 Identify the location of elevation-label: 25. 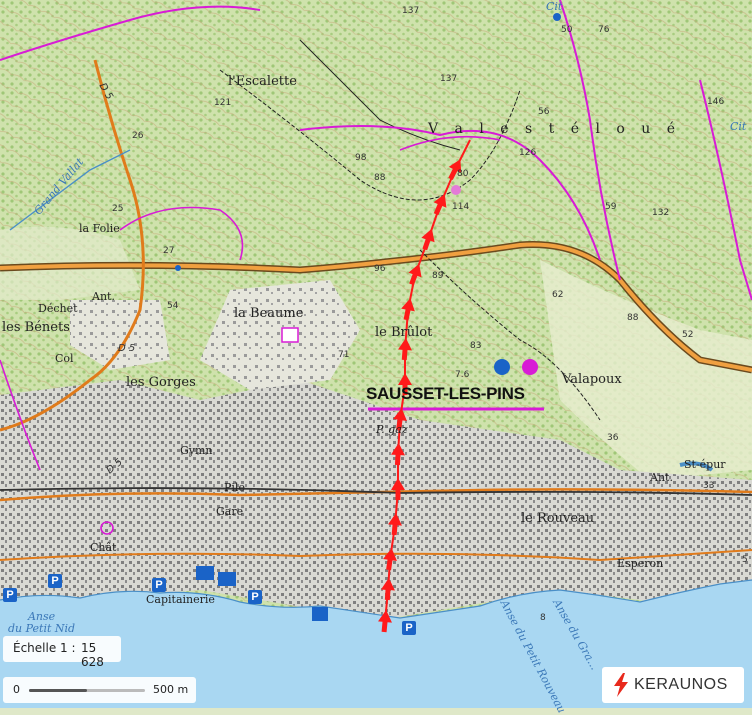
(118, 209).